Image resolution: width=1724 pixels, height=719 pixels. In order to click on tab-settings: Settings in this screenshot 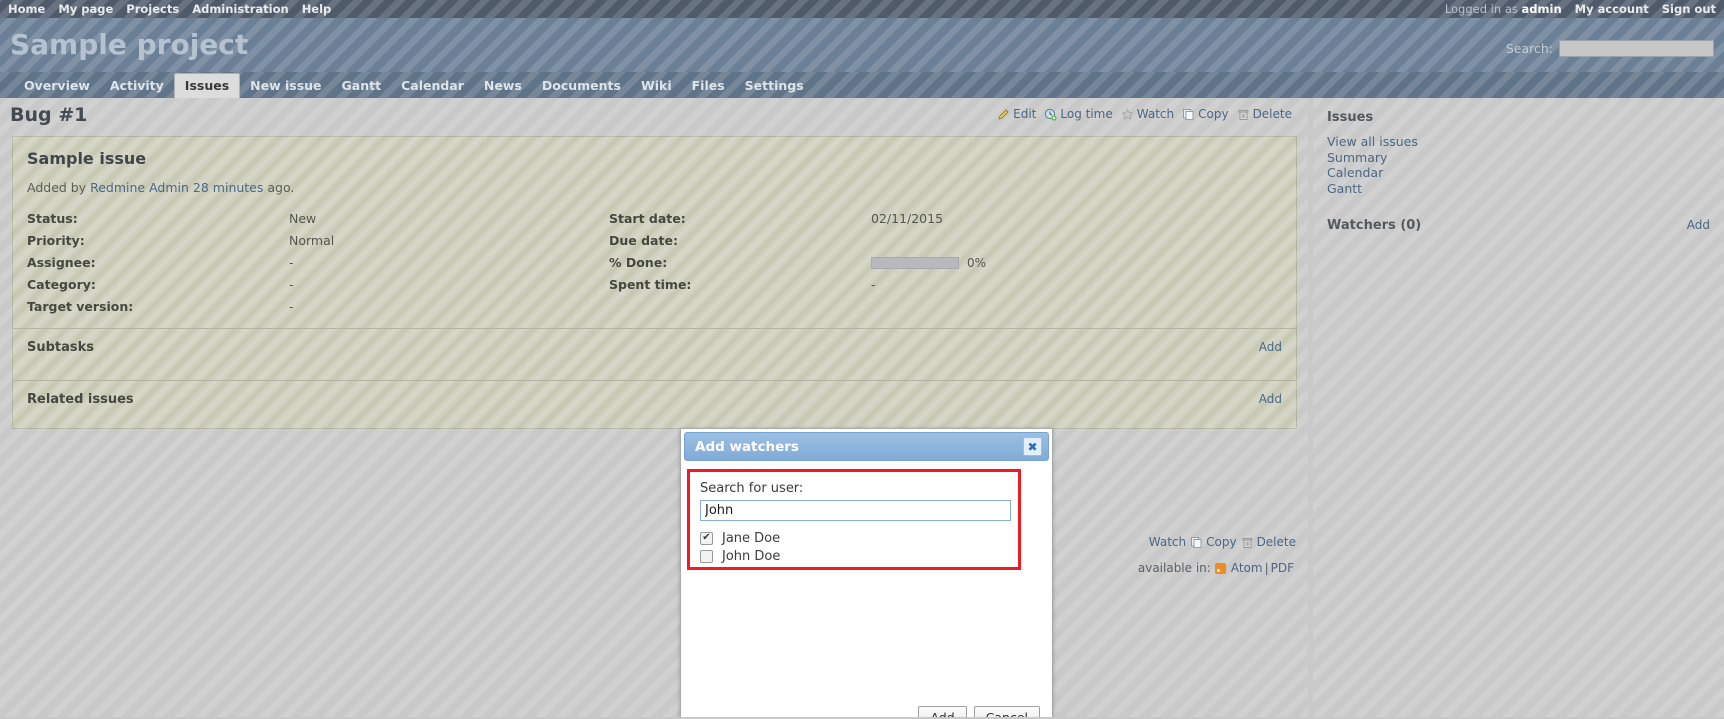, I will do `click(774, 86)`.